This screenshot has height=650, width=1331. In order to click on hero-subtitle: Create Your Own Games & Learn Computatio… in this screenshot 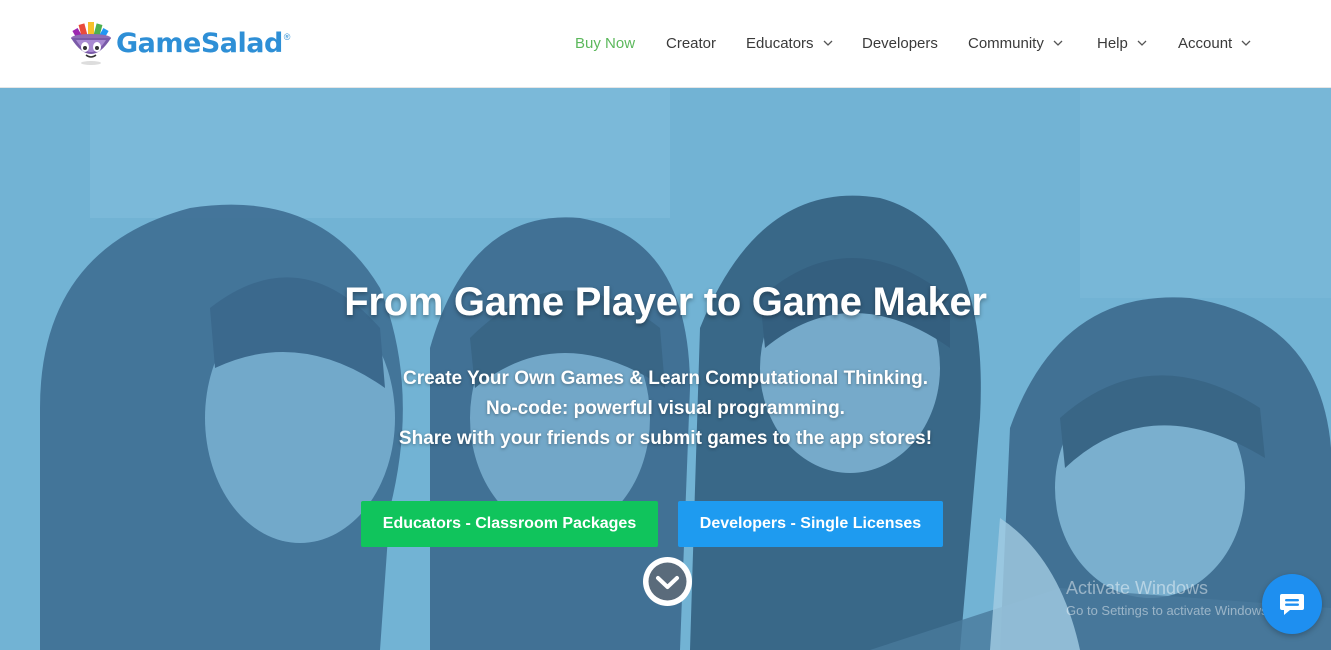, I will do `click(665, 409)`.